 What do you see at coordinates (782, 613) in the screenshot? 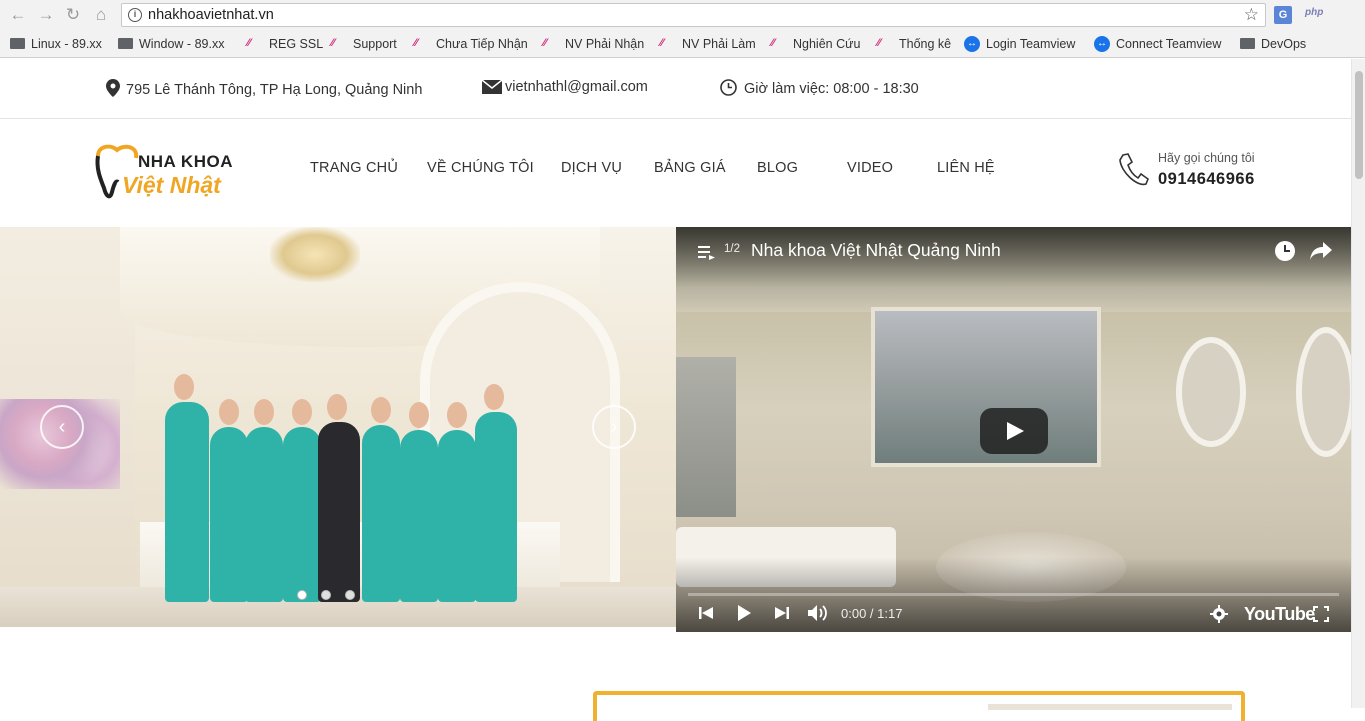
I see `next-video-icon` at bounding box center [782, 613].